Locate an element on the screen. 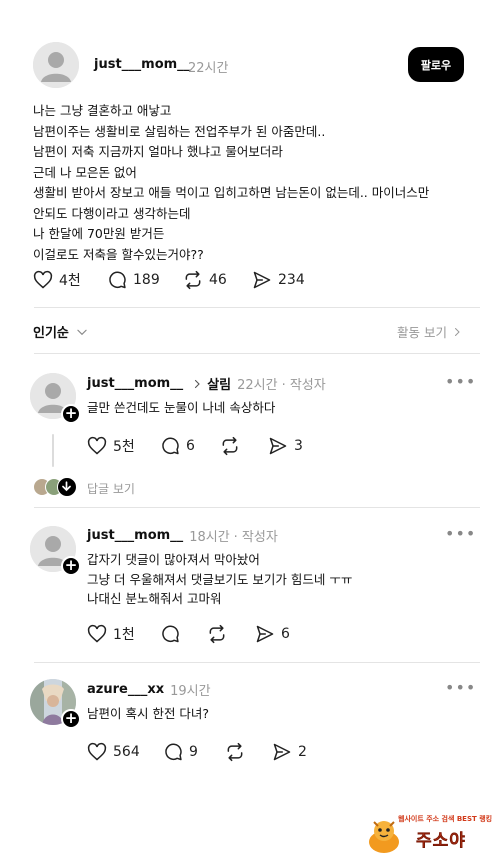  mascot-icon is located at coordinates (384, 837).